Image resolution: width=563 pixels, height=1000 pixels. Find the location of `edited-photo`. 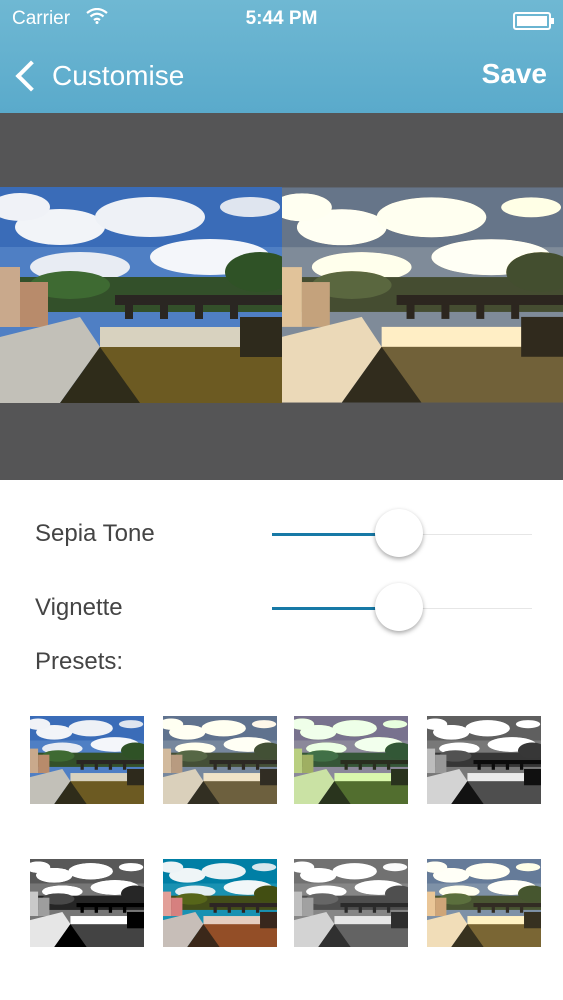

edited-photo is located at coordinates (422, 295).